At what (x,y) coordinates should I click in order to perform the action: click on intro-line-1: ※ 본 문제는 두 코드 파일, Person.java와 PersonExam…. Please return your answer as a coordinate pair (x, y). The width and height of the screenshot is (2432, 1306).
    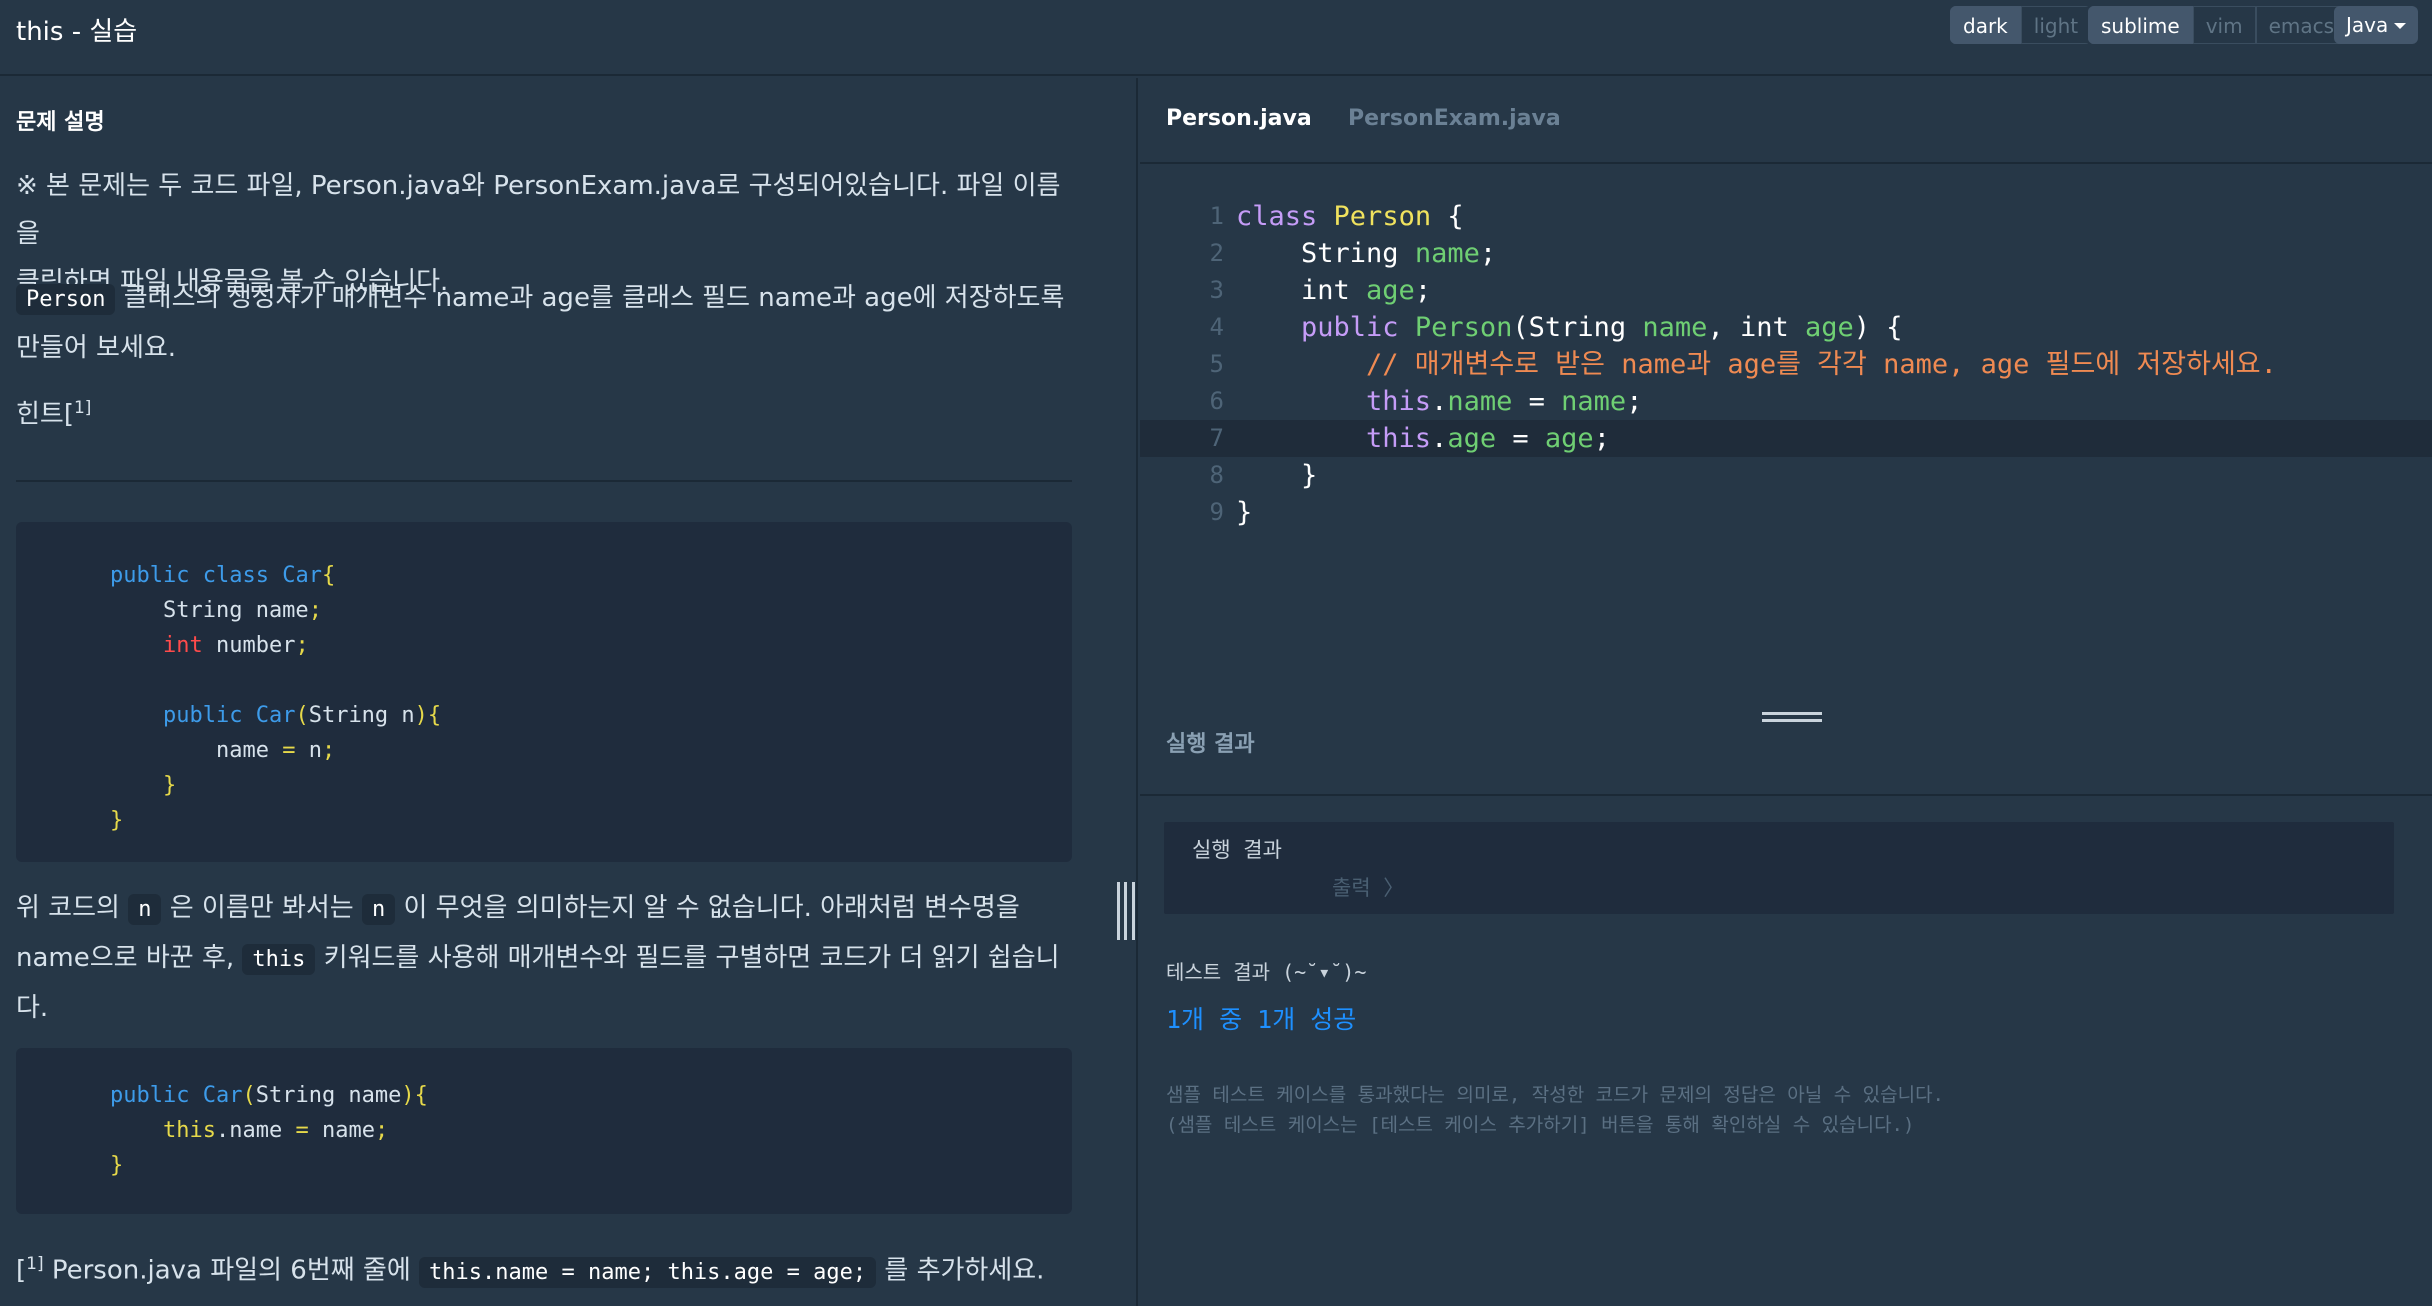
    Looking at the image, I should click on (538, 210).